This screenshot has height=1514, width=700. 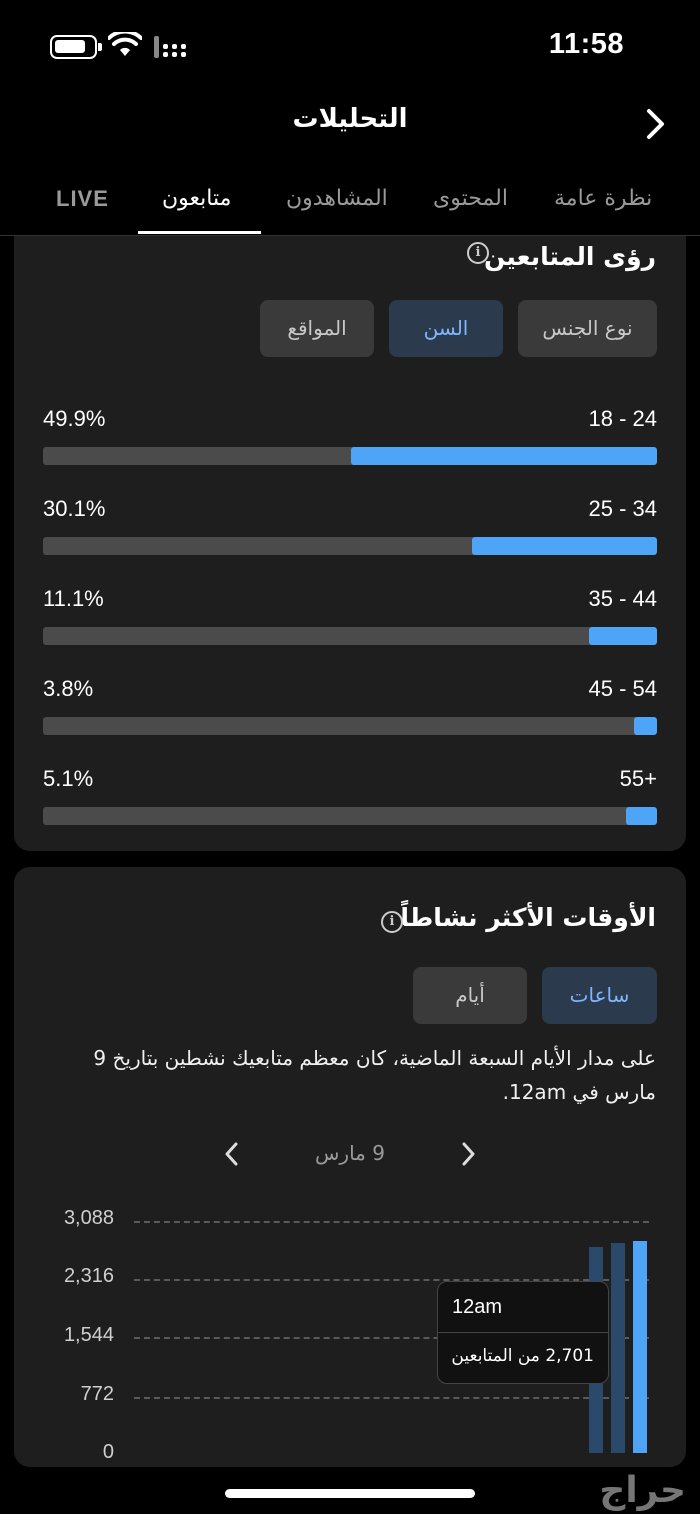 I want to click on back-chevron-icon, so click(x=655, y=124).